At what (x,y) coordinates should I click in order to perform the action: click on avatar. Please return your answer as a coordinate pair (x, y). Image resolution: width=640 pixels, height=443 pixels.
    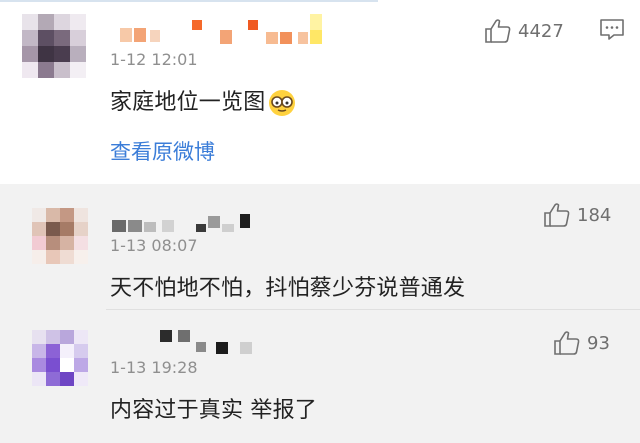
    Looking at the image, I should click on (54, 46).